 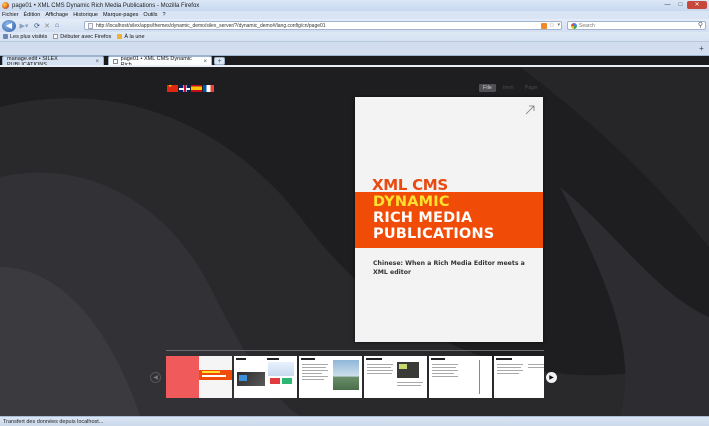 I want to click on view-mode-file: File, so click(x=487, y=88).